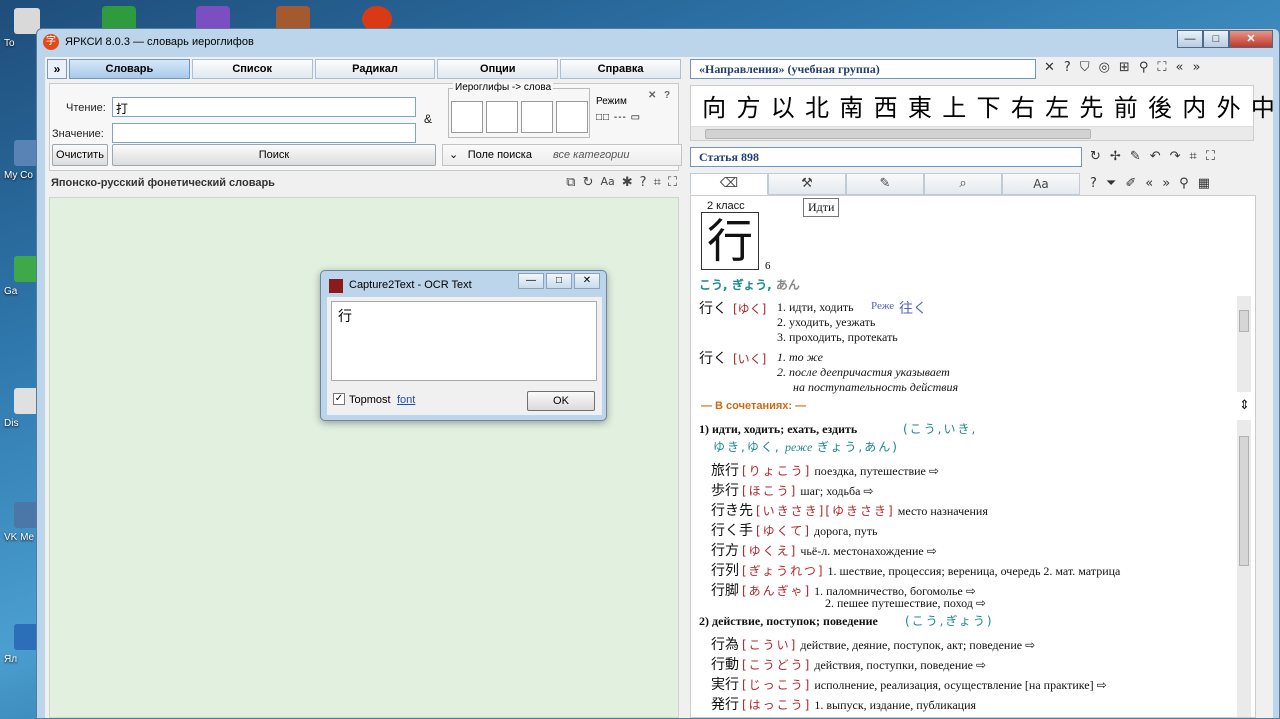 The image size is (1280, 719). What do you see at coordinates (498, 69) in the screenshot?
I see `tab-options: Опции` at bounding box center [498, 69].